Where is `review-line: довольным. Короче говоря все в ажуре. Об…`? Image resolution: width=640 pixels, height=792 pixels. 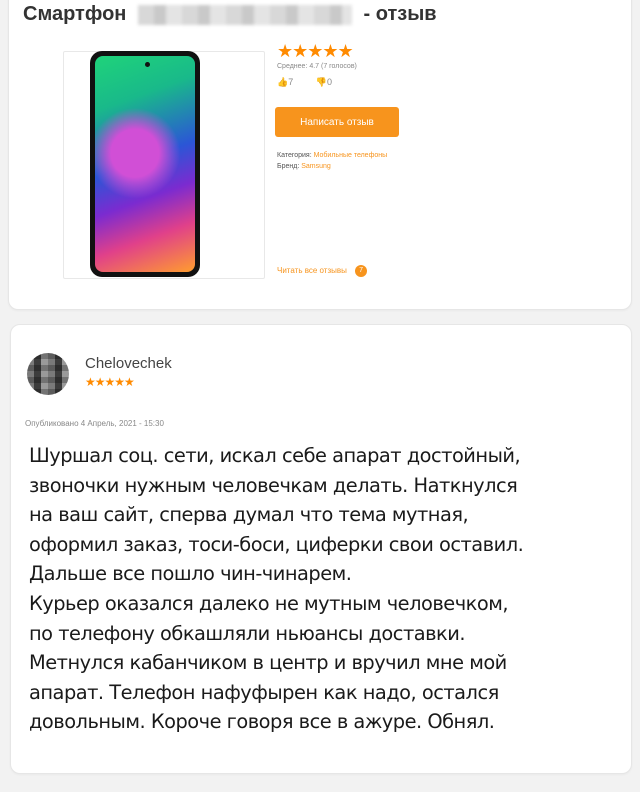
review-line: довольным. Короче говоря все в ажуре. Об… is located at coordinates (262, 722).